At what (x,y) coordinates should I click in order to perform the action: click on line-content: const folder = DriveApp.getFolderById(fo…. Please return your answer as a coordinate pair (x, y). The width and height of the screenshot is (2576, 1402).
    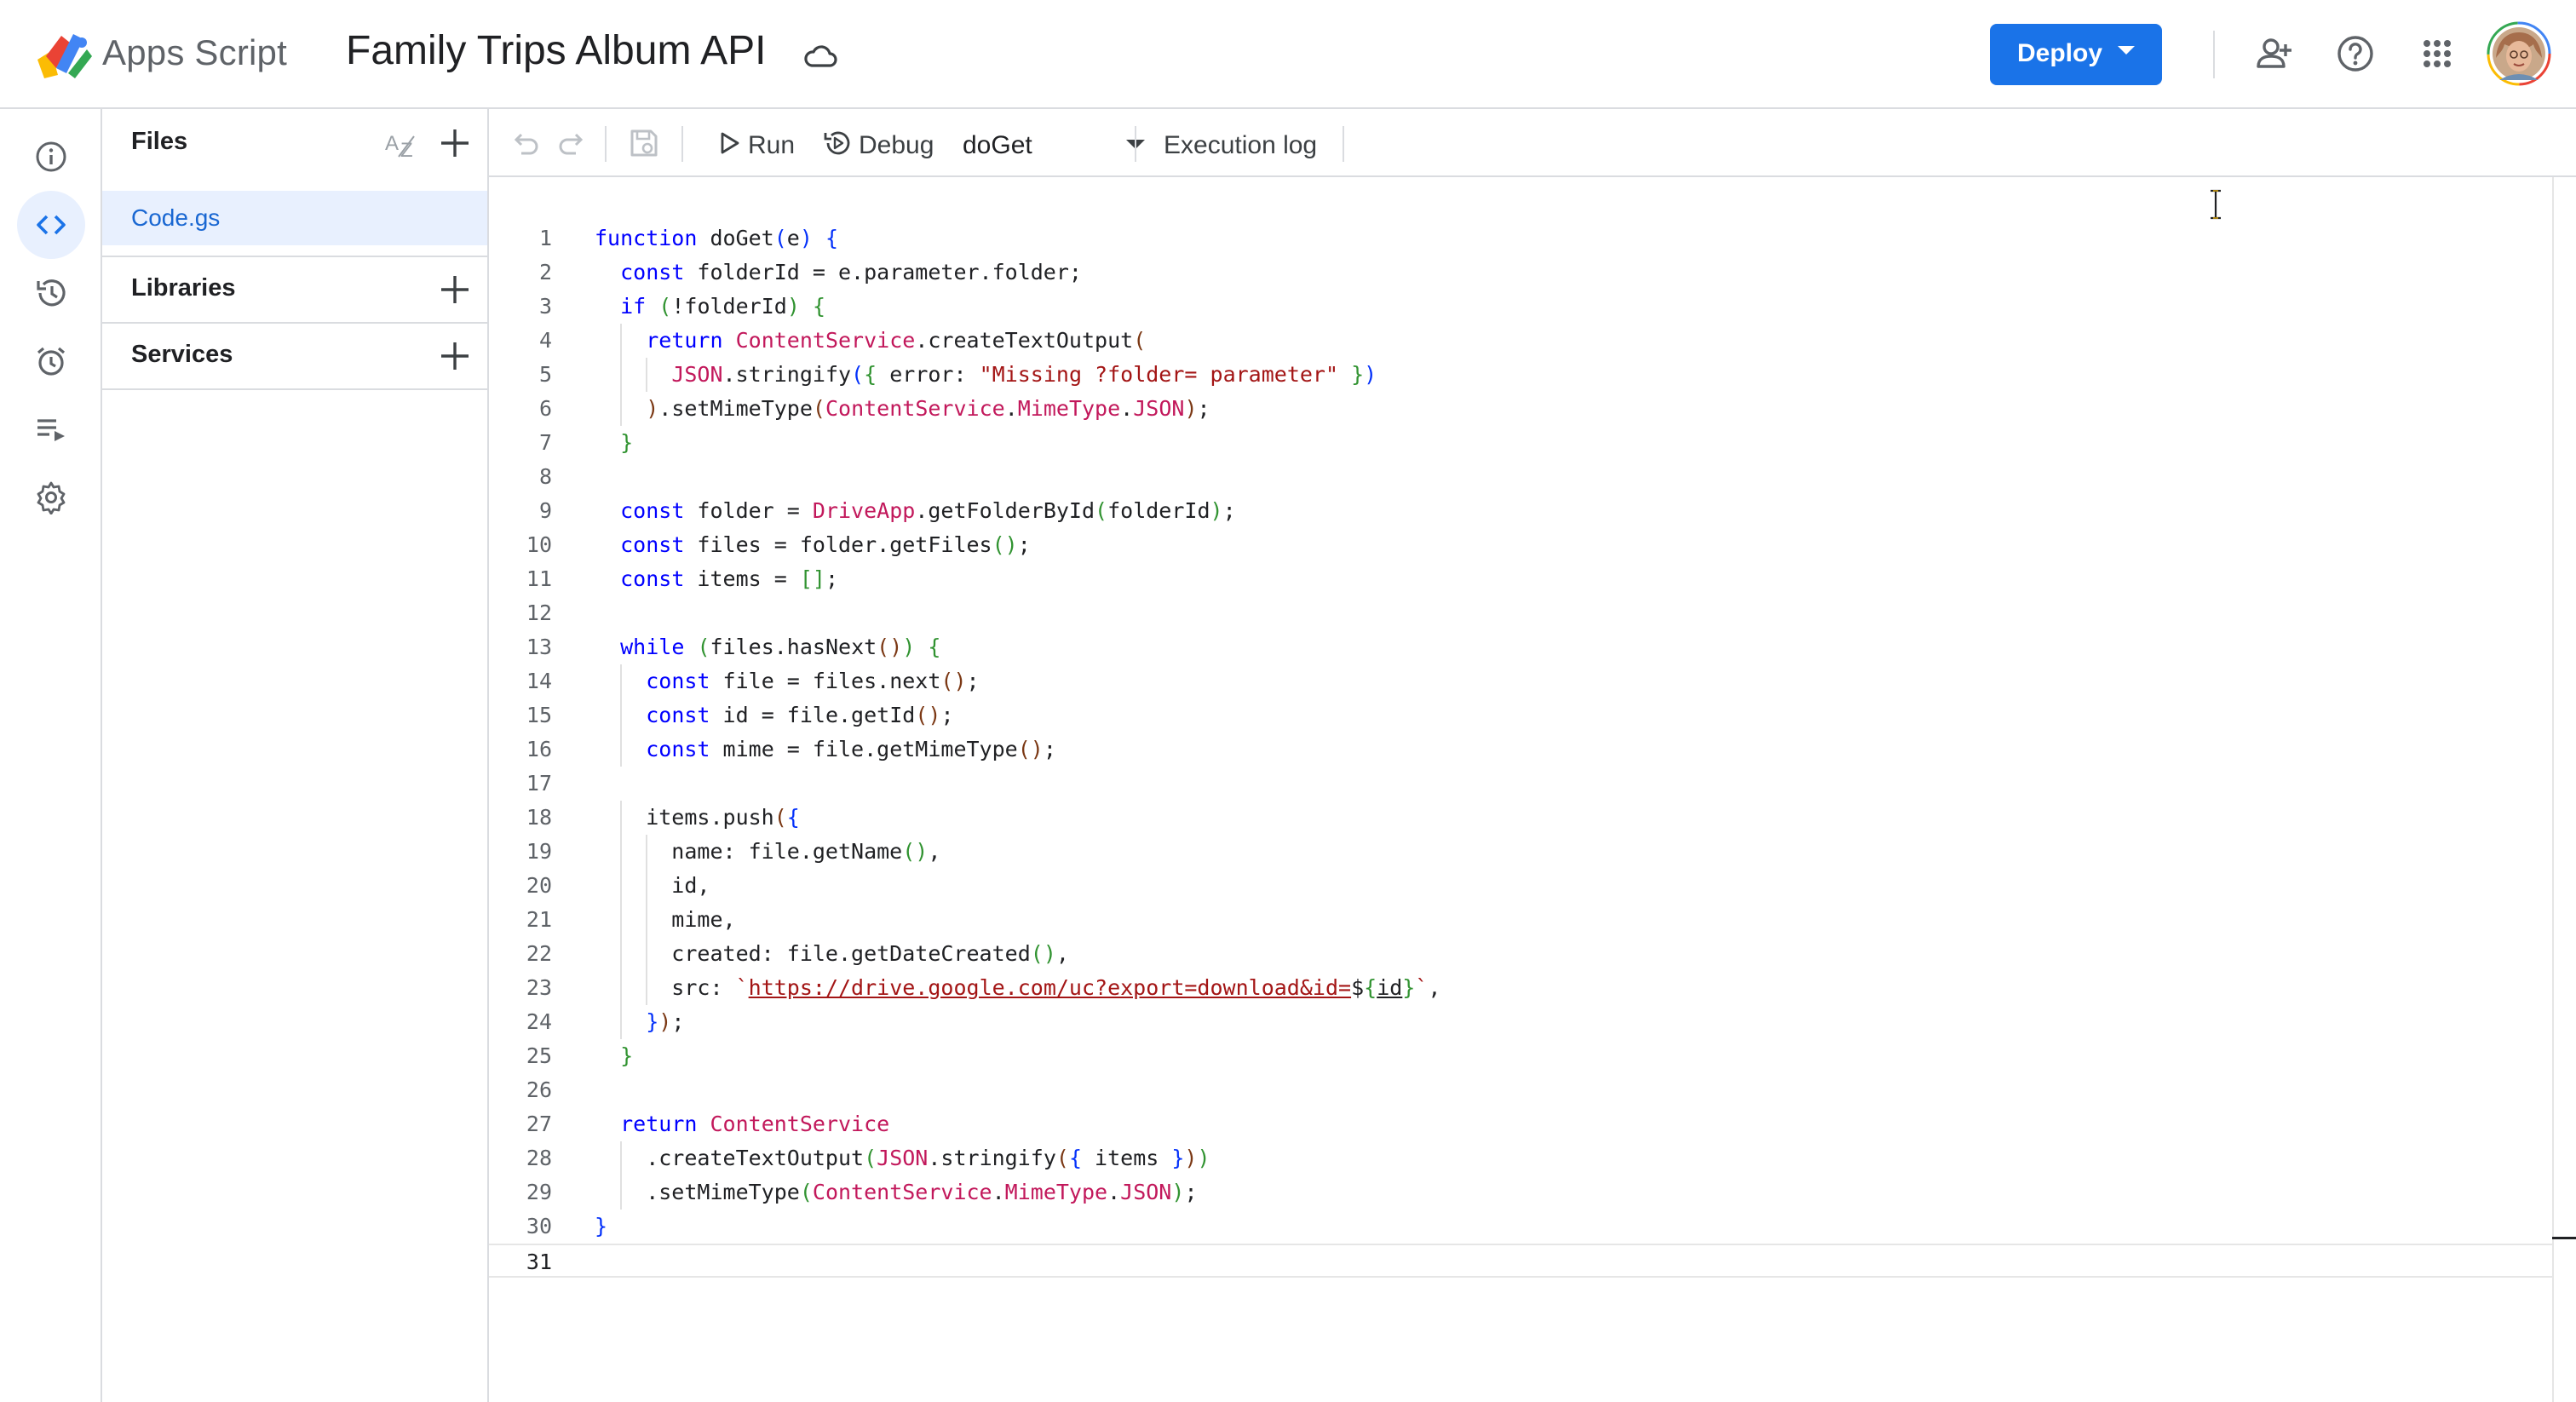
    Looking at the image, I should click on (928, 510).